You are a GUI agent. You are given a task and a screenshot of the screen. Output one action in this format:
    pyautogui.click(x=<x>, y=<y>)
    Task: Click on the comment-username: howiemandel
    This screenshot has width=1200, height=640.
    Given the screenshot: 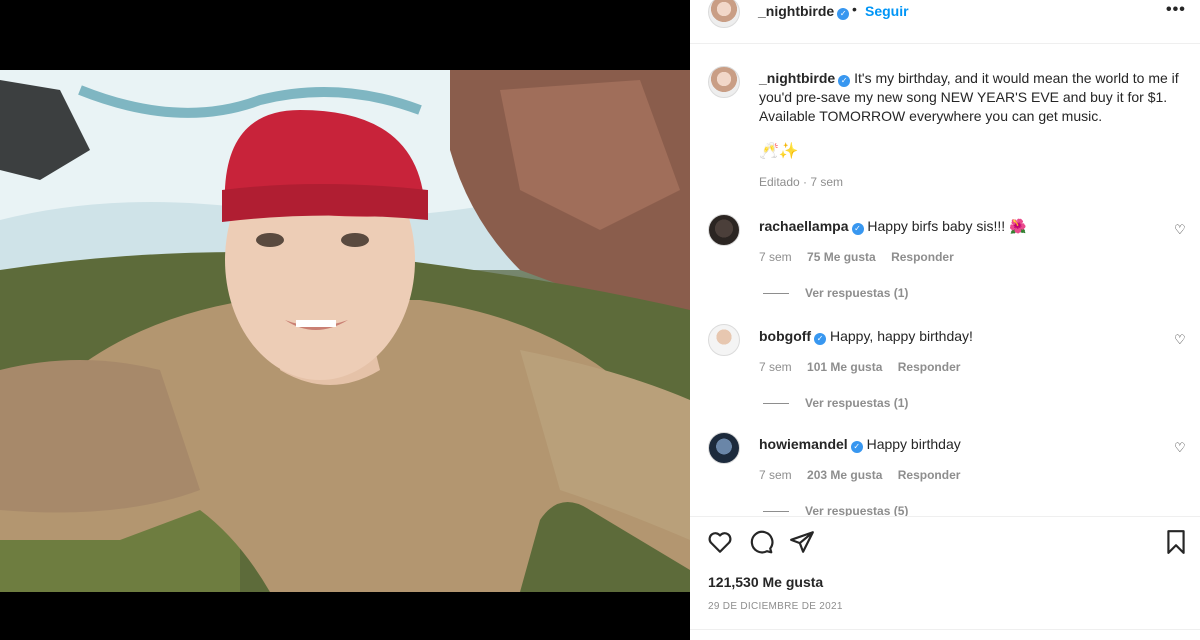 What is the action you would take?
    pyautogui.click(x=803, y=444)
    